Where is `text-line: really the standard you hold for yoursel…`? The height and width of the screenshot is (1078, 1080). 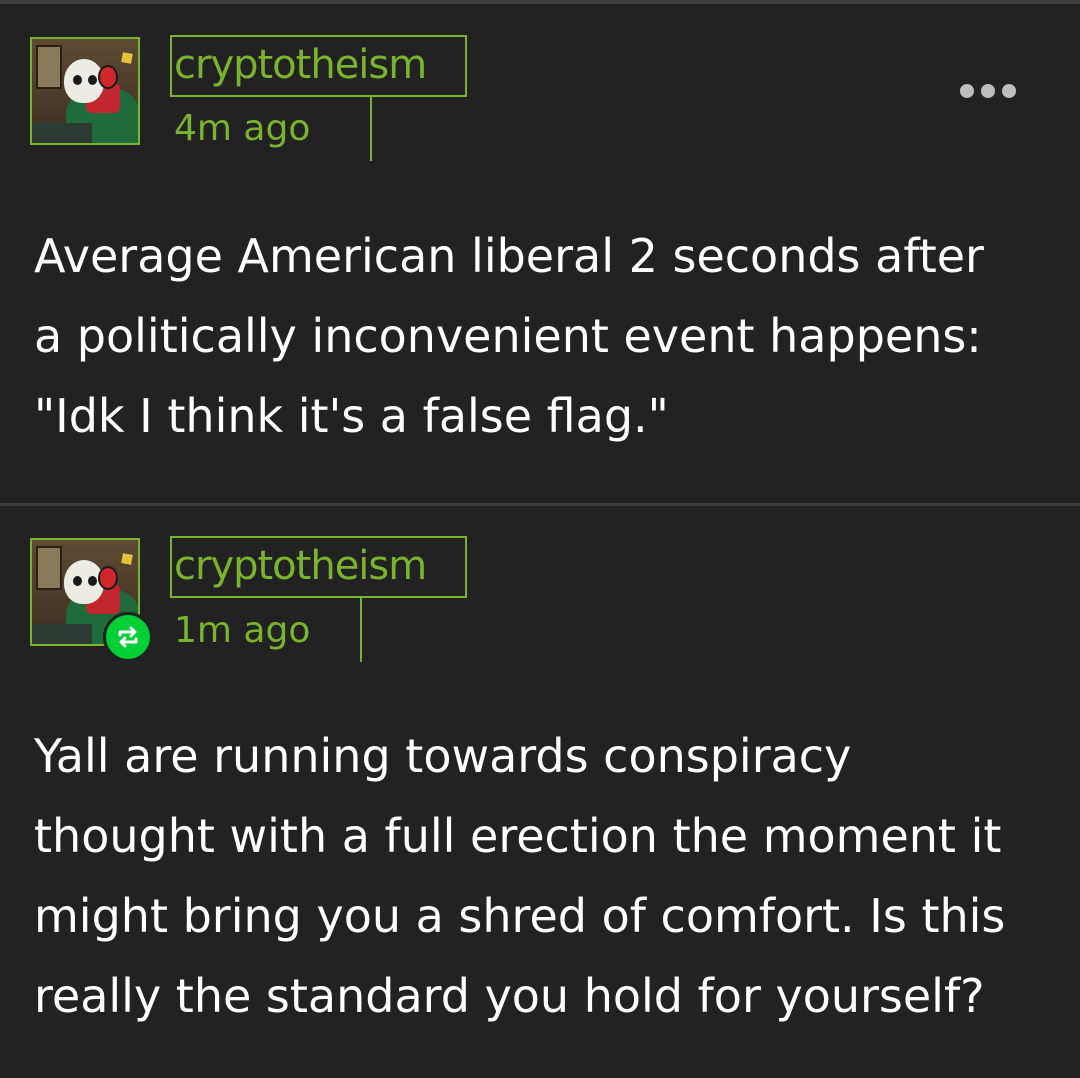 text-line: really the standard you hold for yoursel… is located at coordinates (509, 996).